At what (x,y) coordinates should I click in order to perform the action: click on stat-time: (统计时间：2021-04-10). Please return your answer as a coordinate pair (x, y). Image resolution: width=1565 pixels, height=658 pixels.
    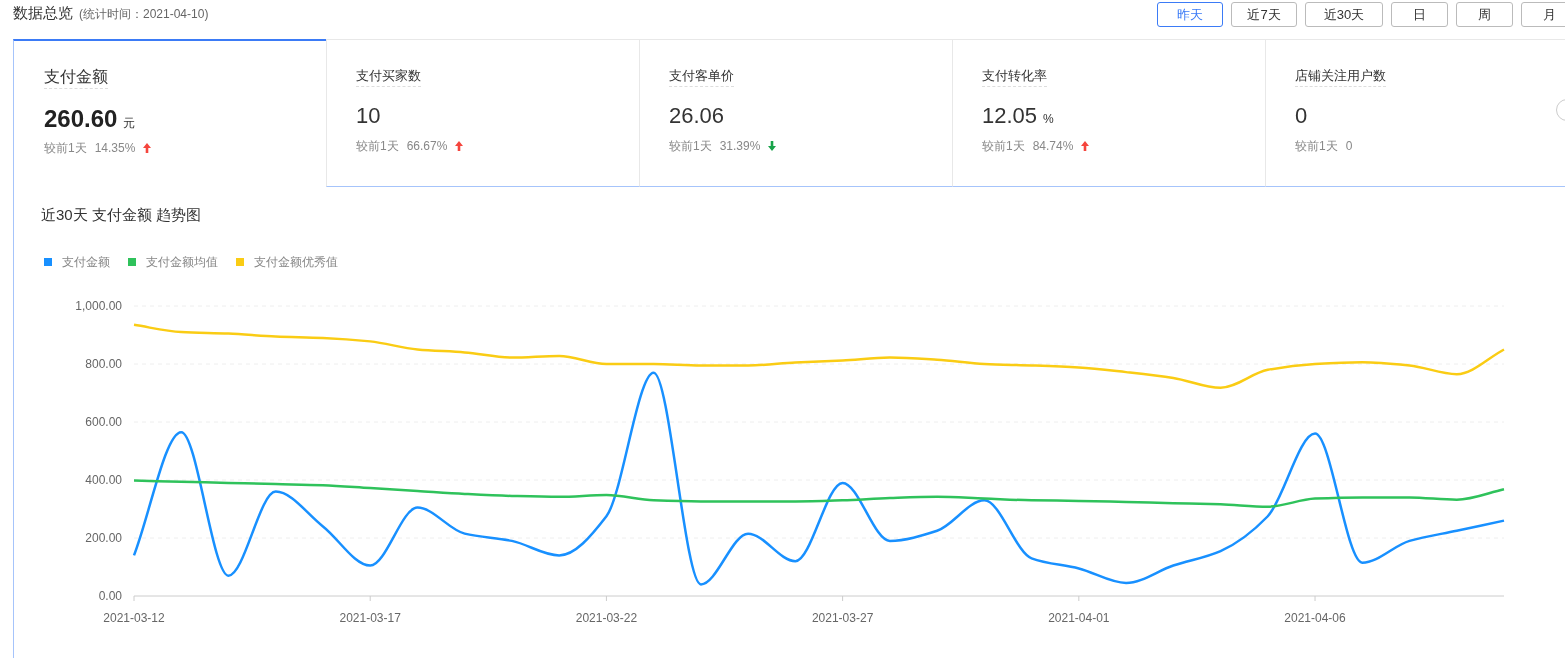
    Looking at the image, I should click on (144, 15).